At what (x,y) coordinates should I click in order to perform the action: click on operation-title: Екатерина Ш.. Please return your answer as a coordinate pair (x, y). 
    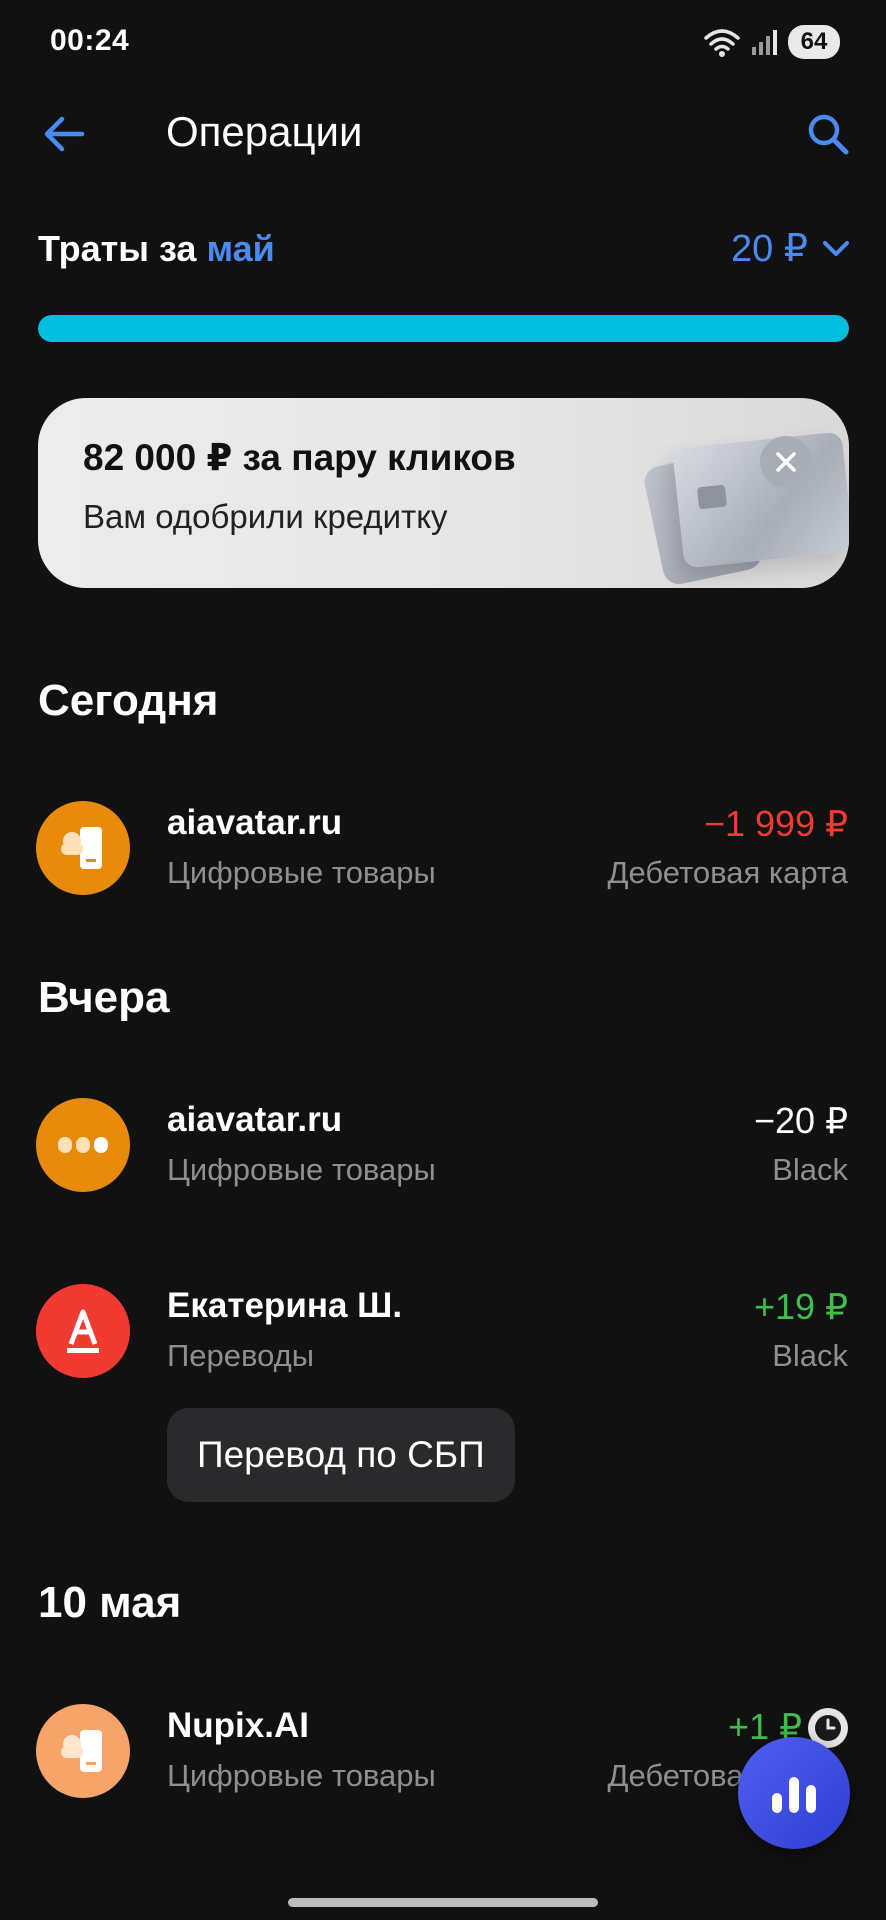
    Looking at the image, I should click on (285, 1305).